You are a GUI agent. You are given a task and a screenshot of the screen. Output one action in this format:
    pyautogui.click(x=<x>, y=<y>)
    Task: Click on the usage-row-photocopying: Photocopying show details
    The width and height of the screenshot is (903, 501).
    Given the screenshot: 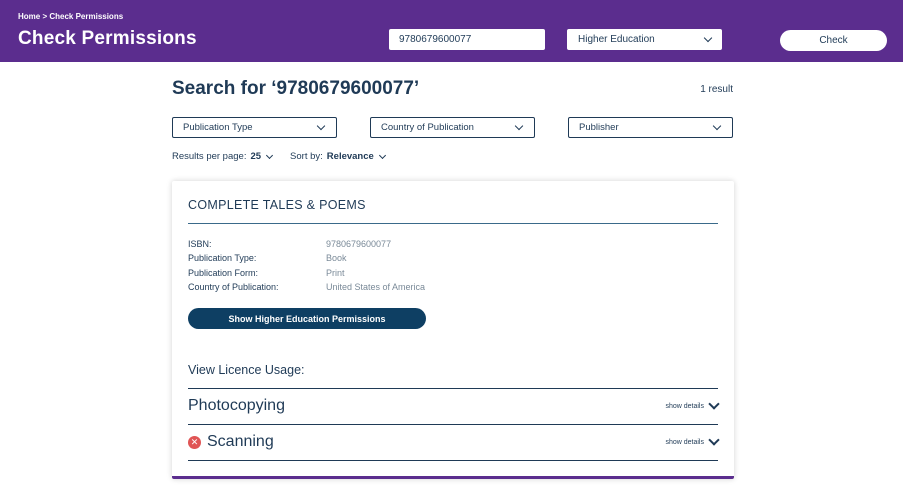 What is the action you would take?
    pyautogui.click(x=454, y=406)
    